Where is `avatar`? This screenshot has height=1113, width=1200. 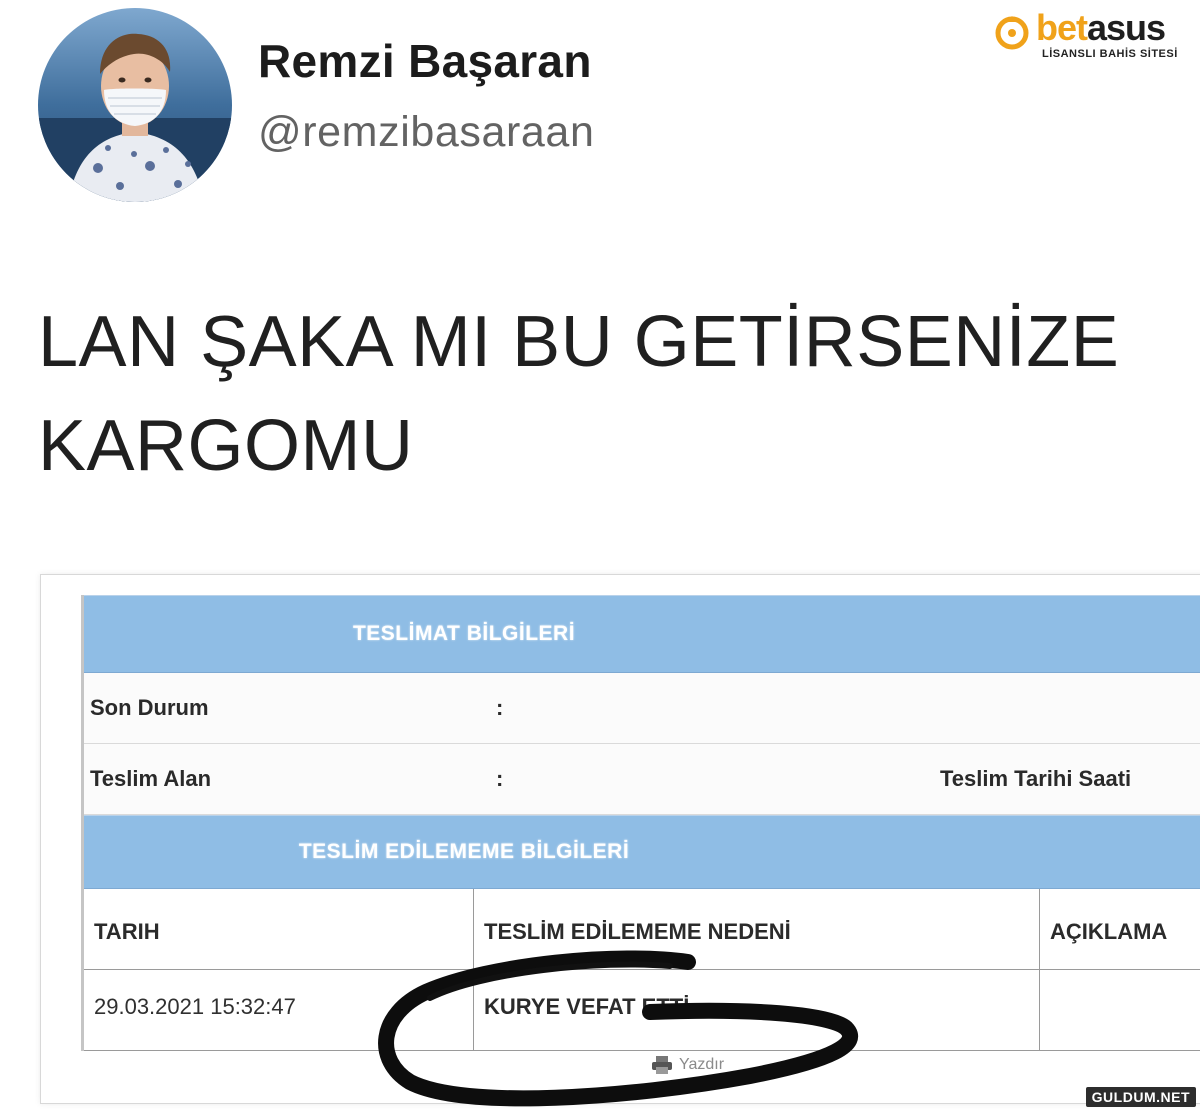 avatar is located at coordinates (135, 105).